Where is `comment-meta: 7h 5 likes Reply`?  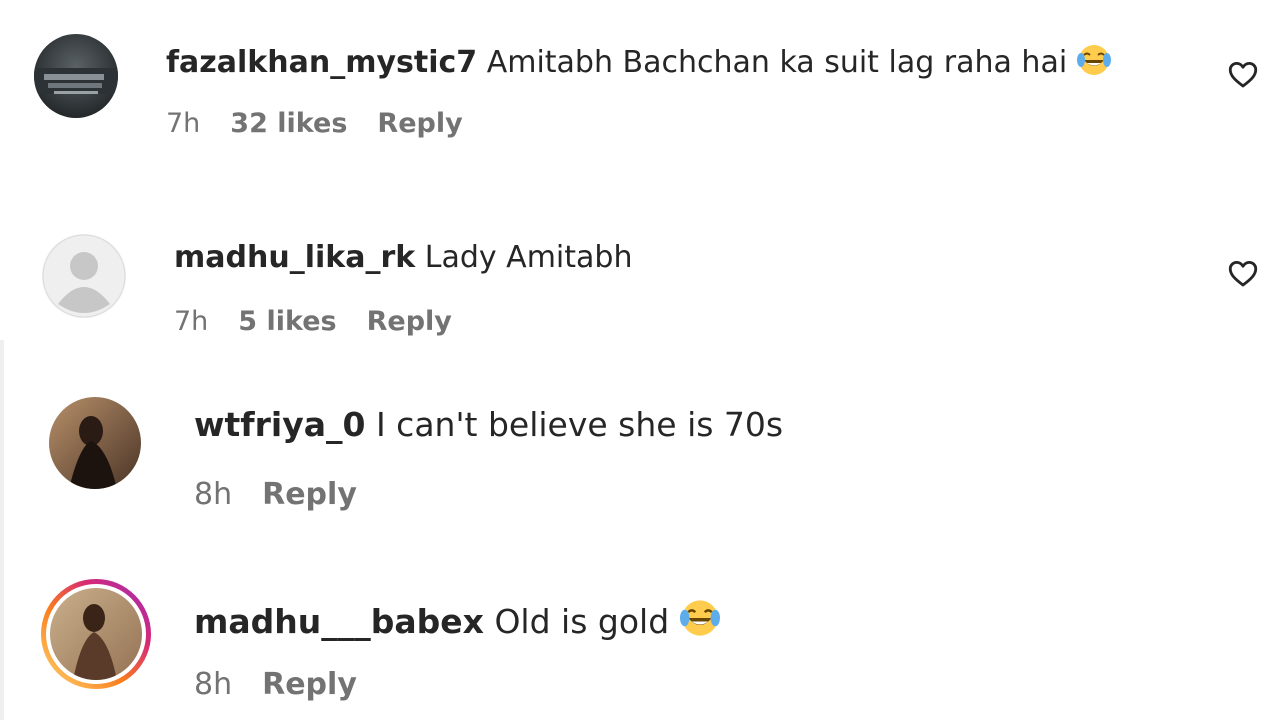
comment-meta: 7h 5 likes Reply is located at coordinates (328, 321).